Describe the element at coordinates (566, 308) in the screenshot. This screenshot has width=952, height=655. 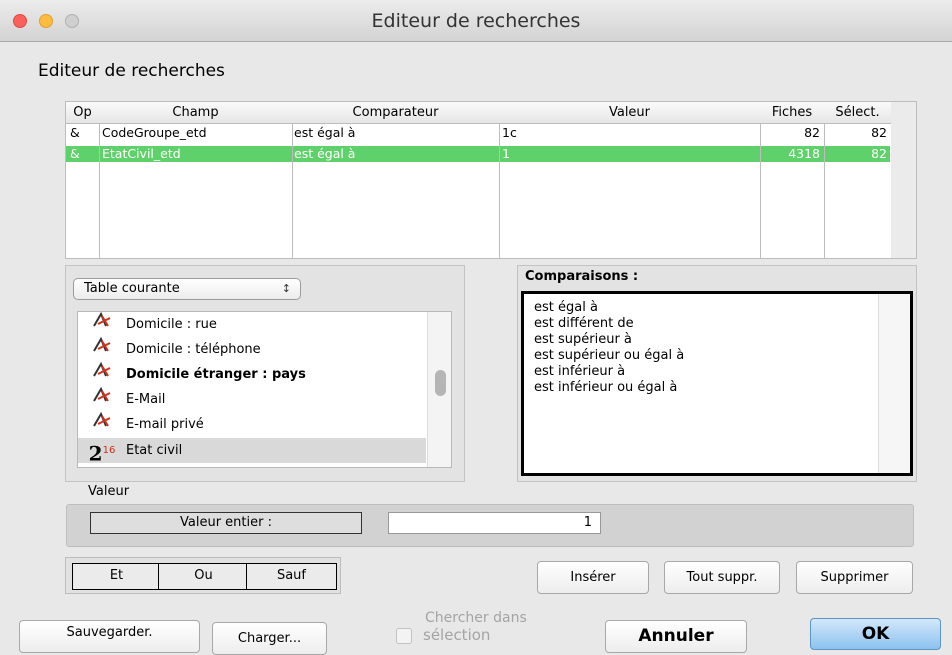
I see `comparison-item: est égal à` at that location.